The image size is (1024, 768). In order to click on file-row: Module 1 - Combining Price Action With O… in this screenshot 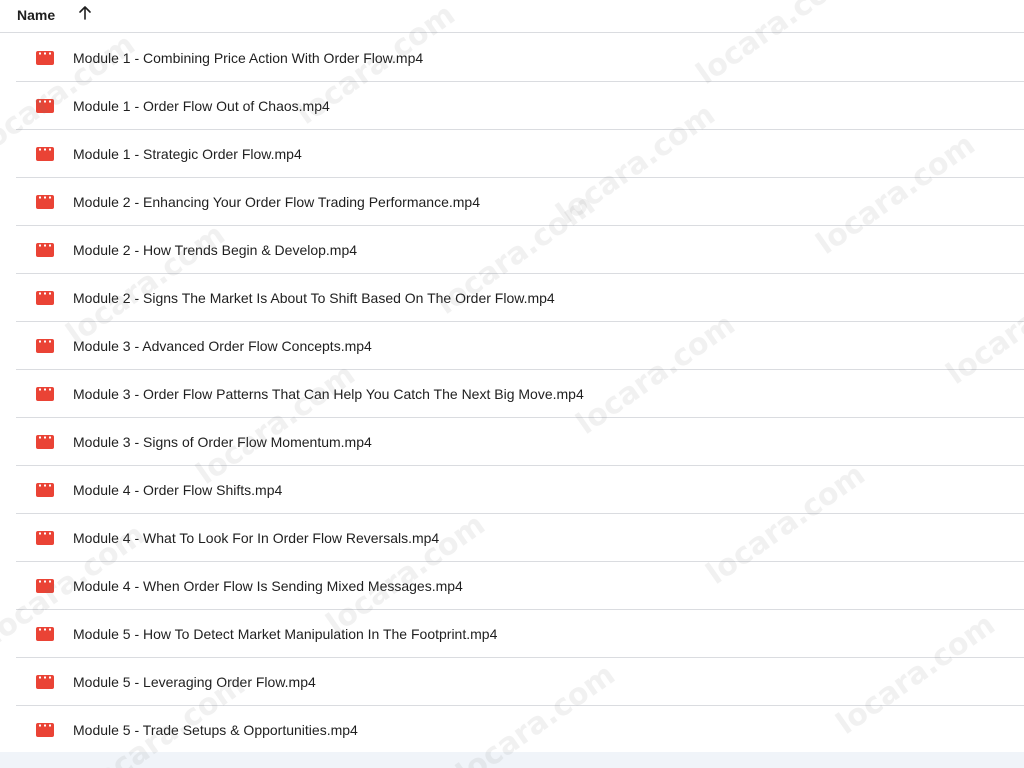, I will do `click(520, 58)`.